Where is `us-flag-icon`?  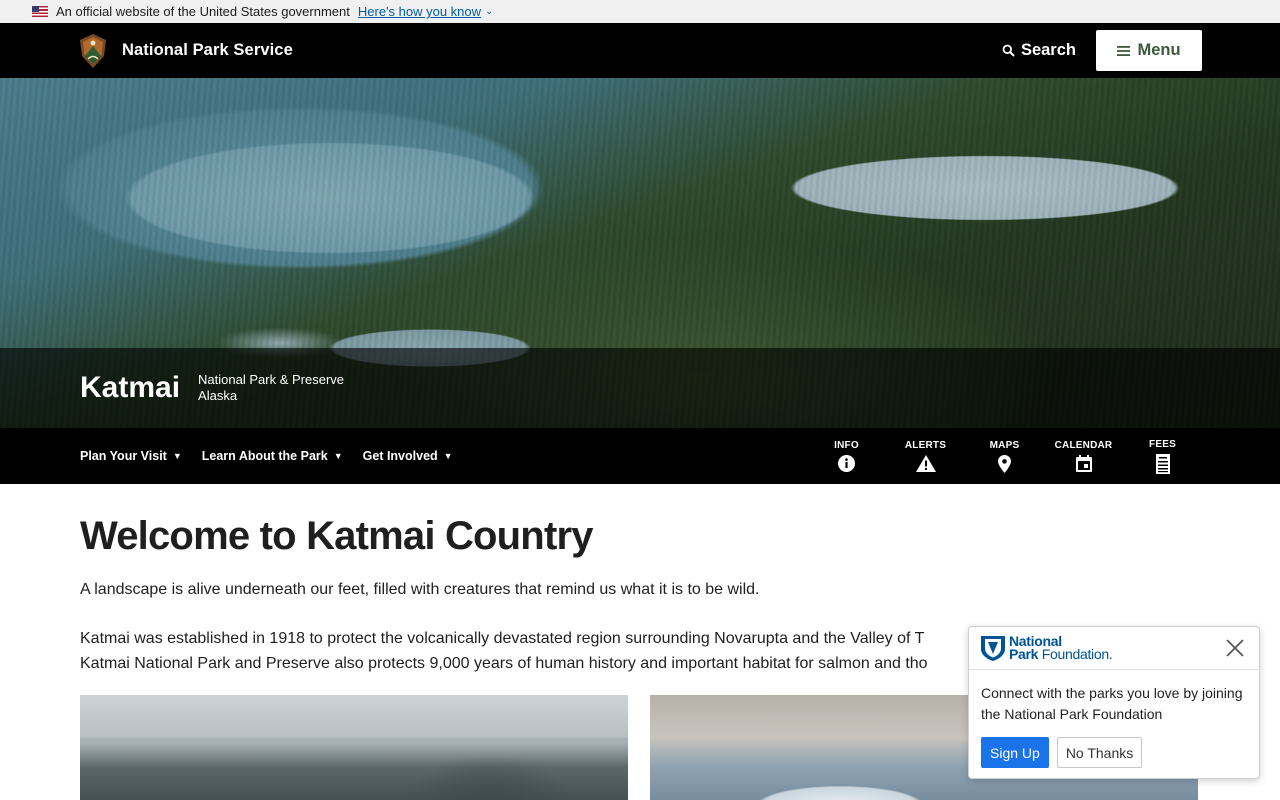 us-flag-icon is located at coordinates (40, 11).